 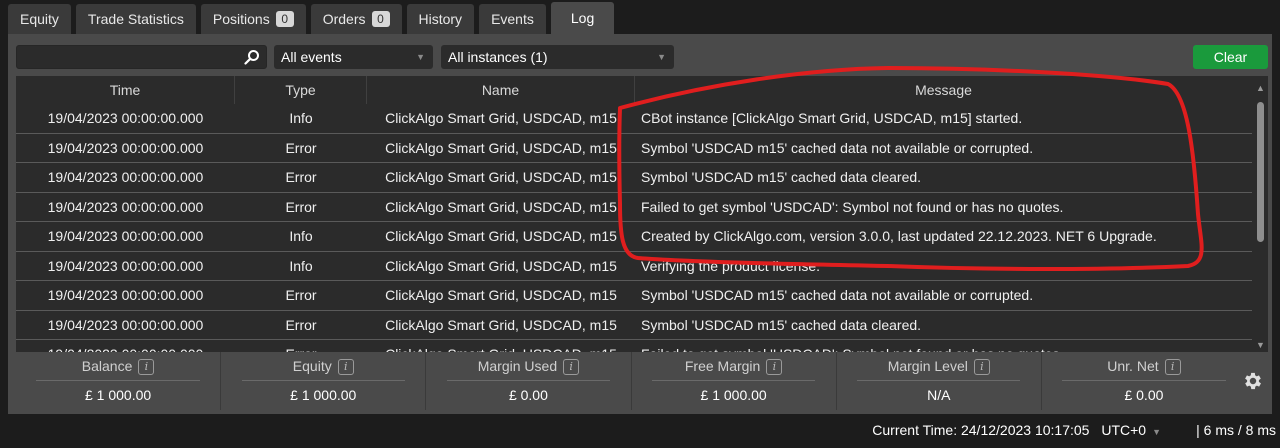 What do you see at coordinates (311, 57) in the screenshot?
I see `events-filter-value: All events` at bounding box center [311, 57].